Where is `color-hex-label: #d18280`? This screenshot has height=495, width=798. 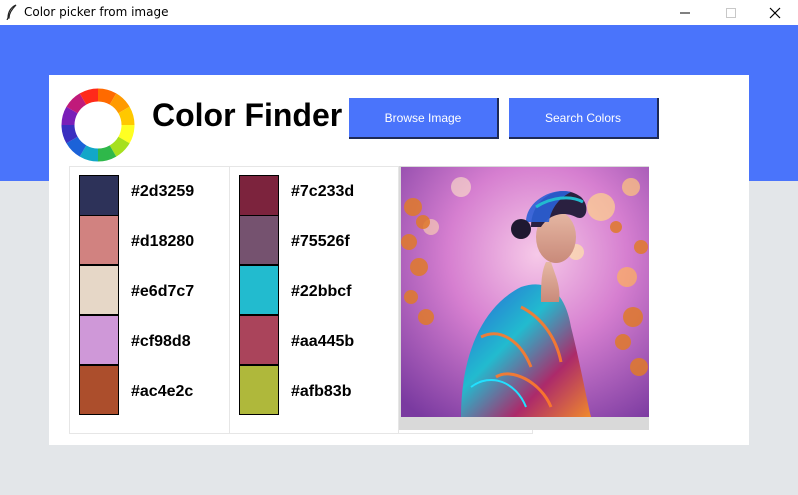
color-hex-label: #d18280 is located at coordinates (163, 241).